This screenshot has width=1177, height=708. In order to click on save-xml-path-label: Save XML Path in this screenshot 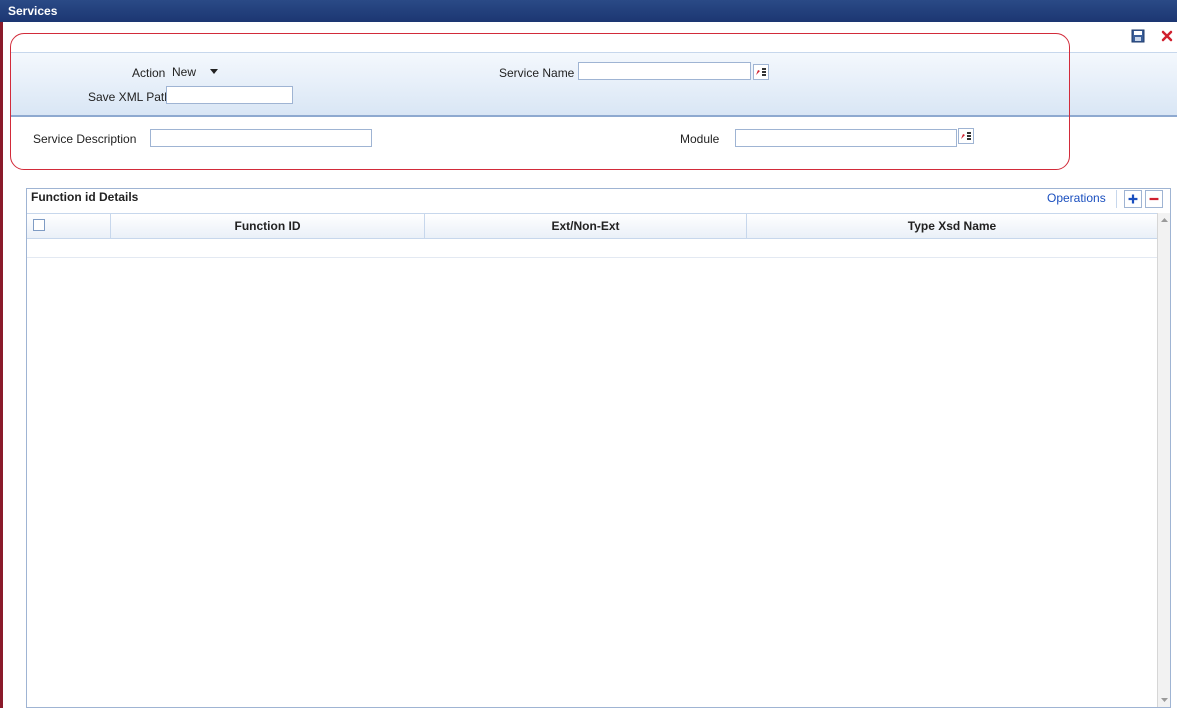, I will do `click(129, 97)`.